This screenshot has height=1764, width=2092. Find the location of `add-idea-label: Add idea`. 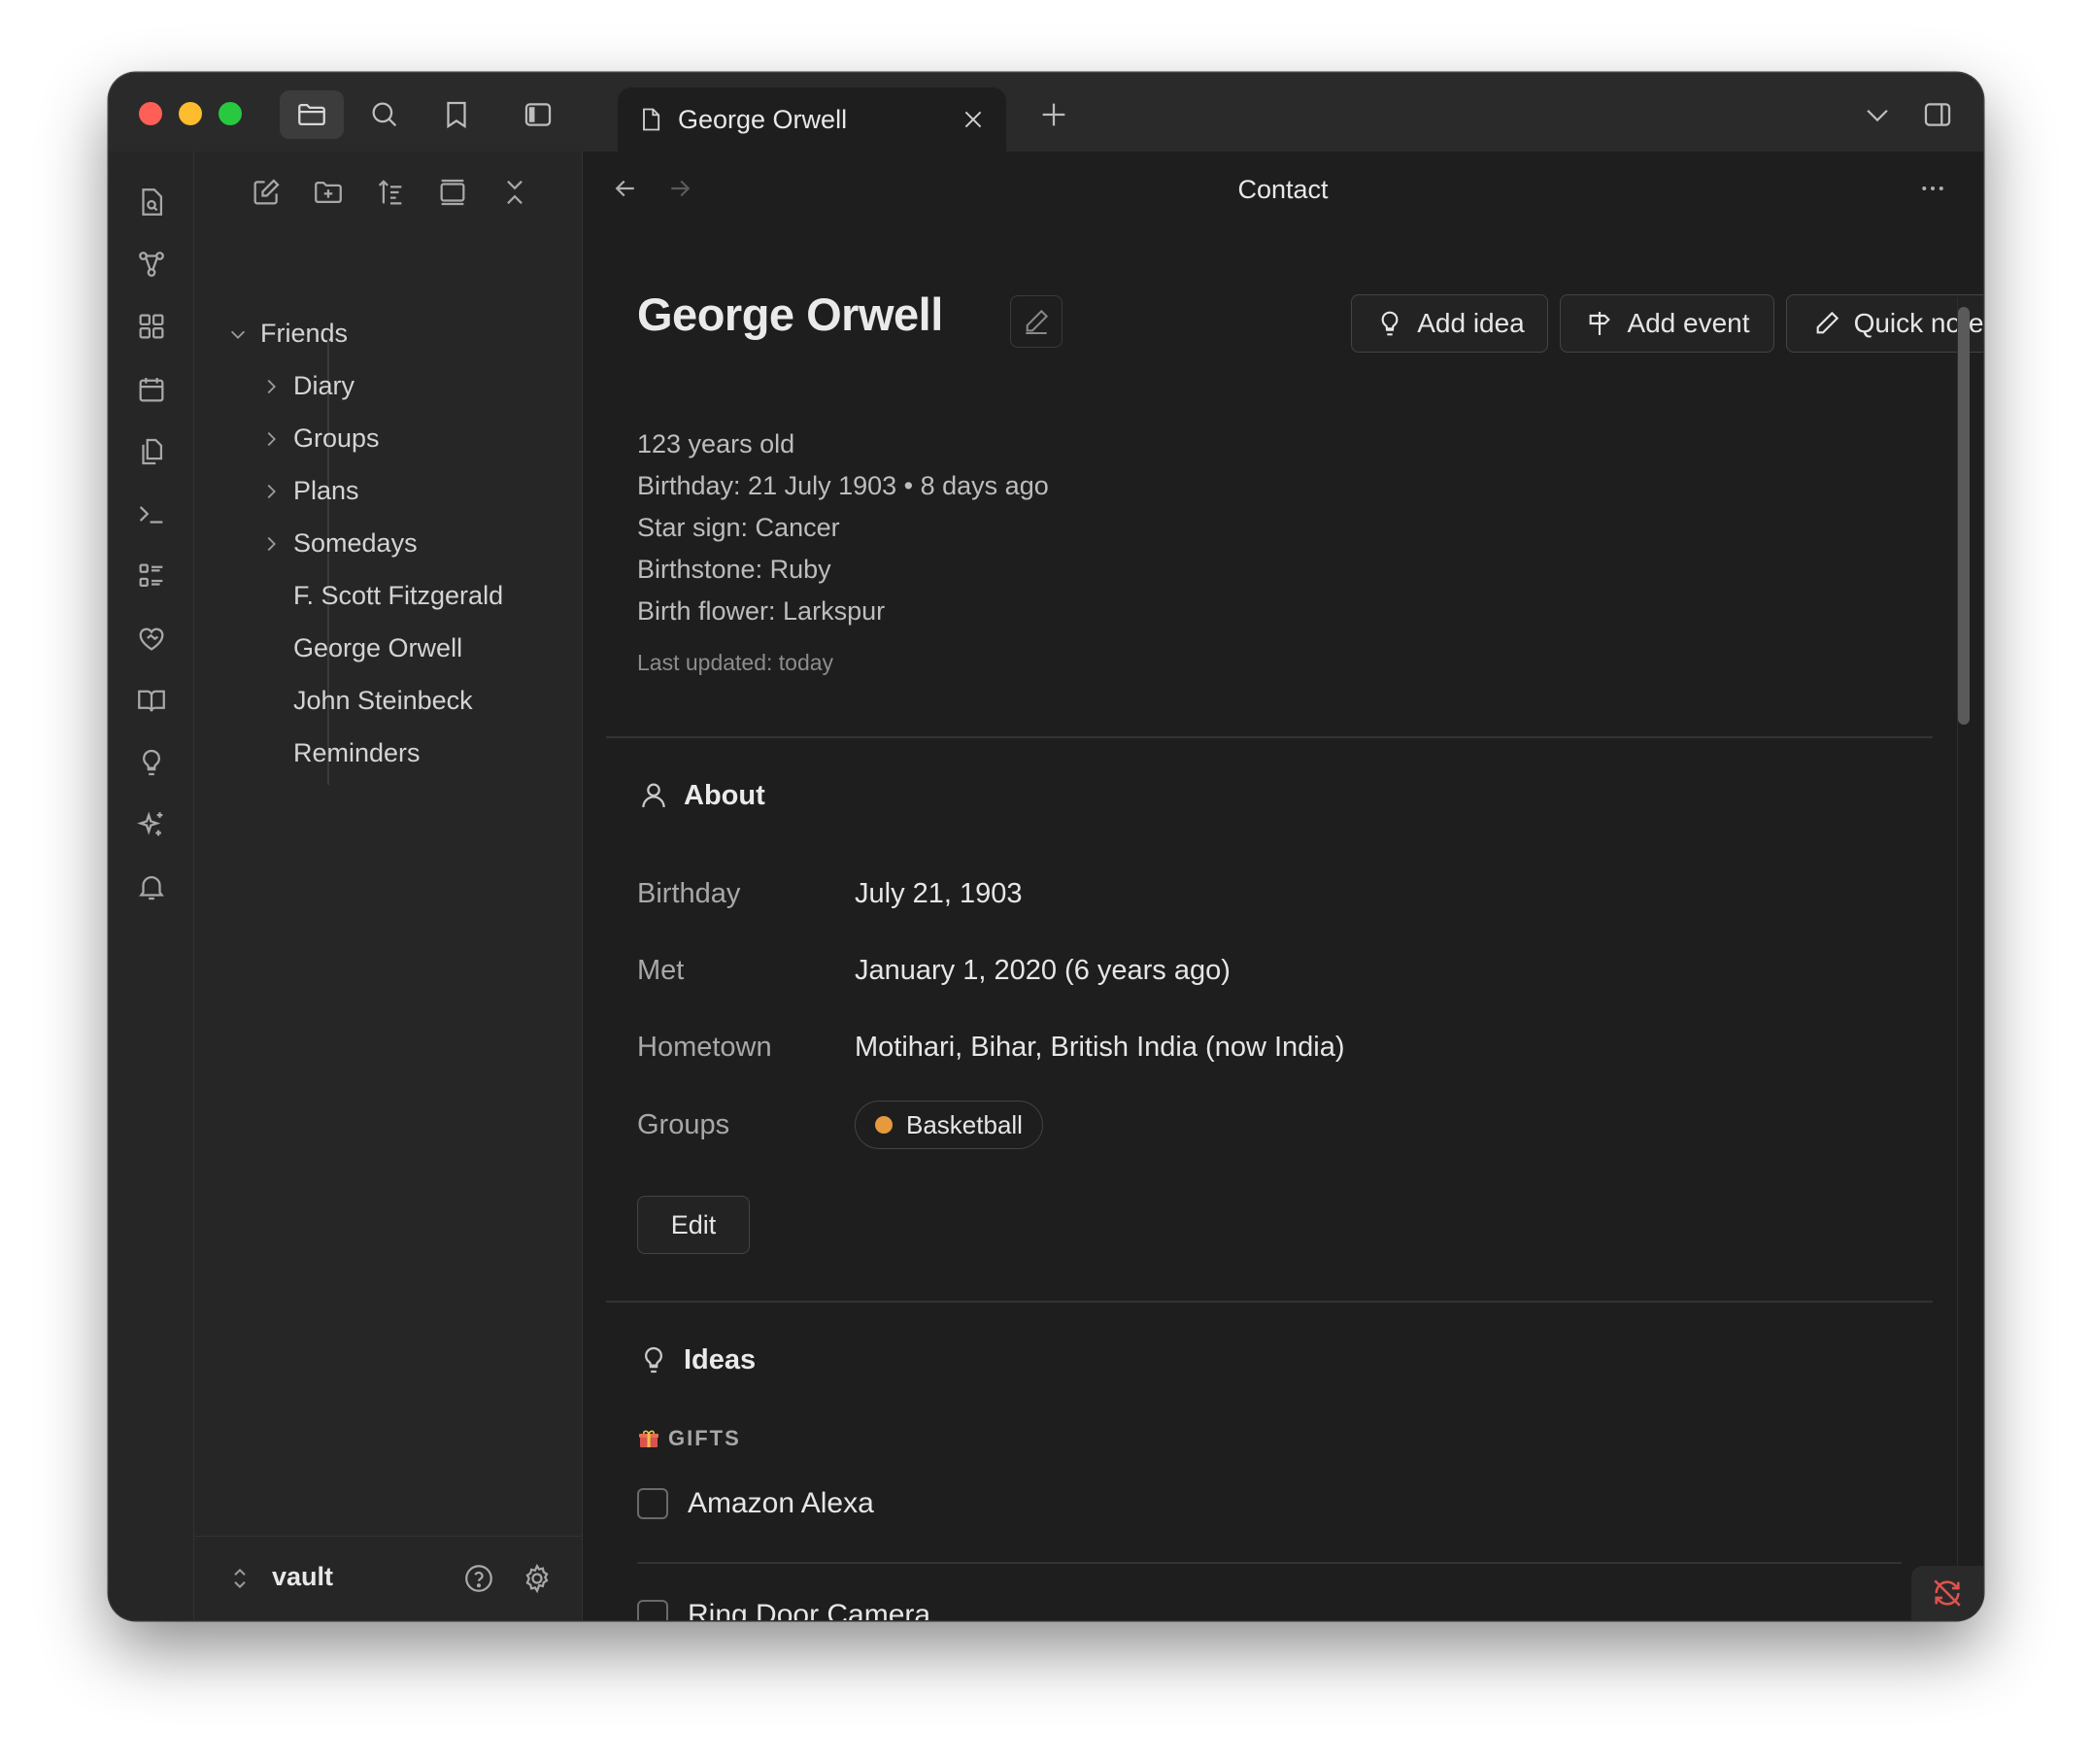

add-idea-label: Add idea is located at coordinates (1471, 323).